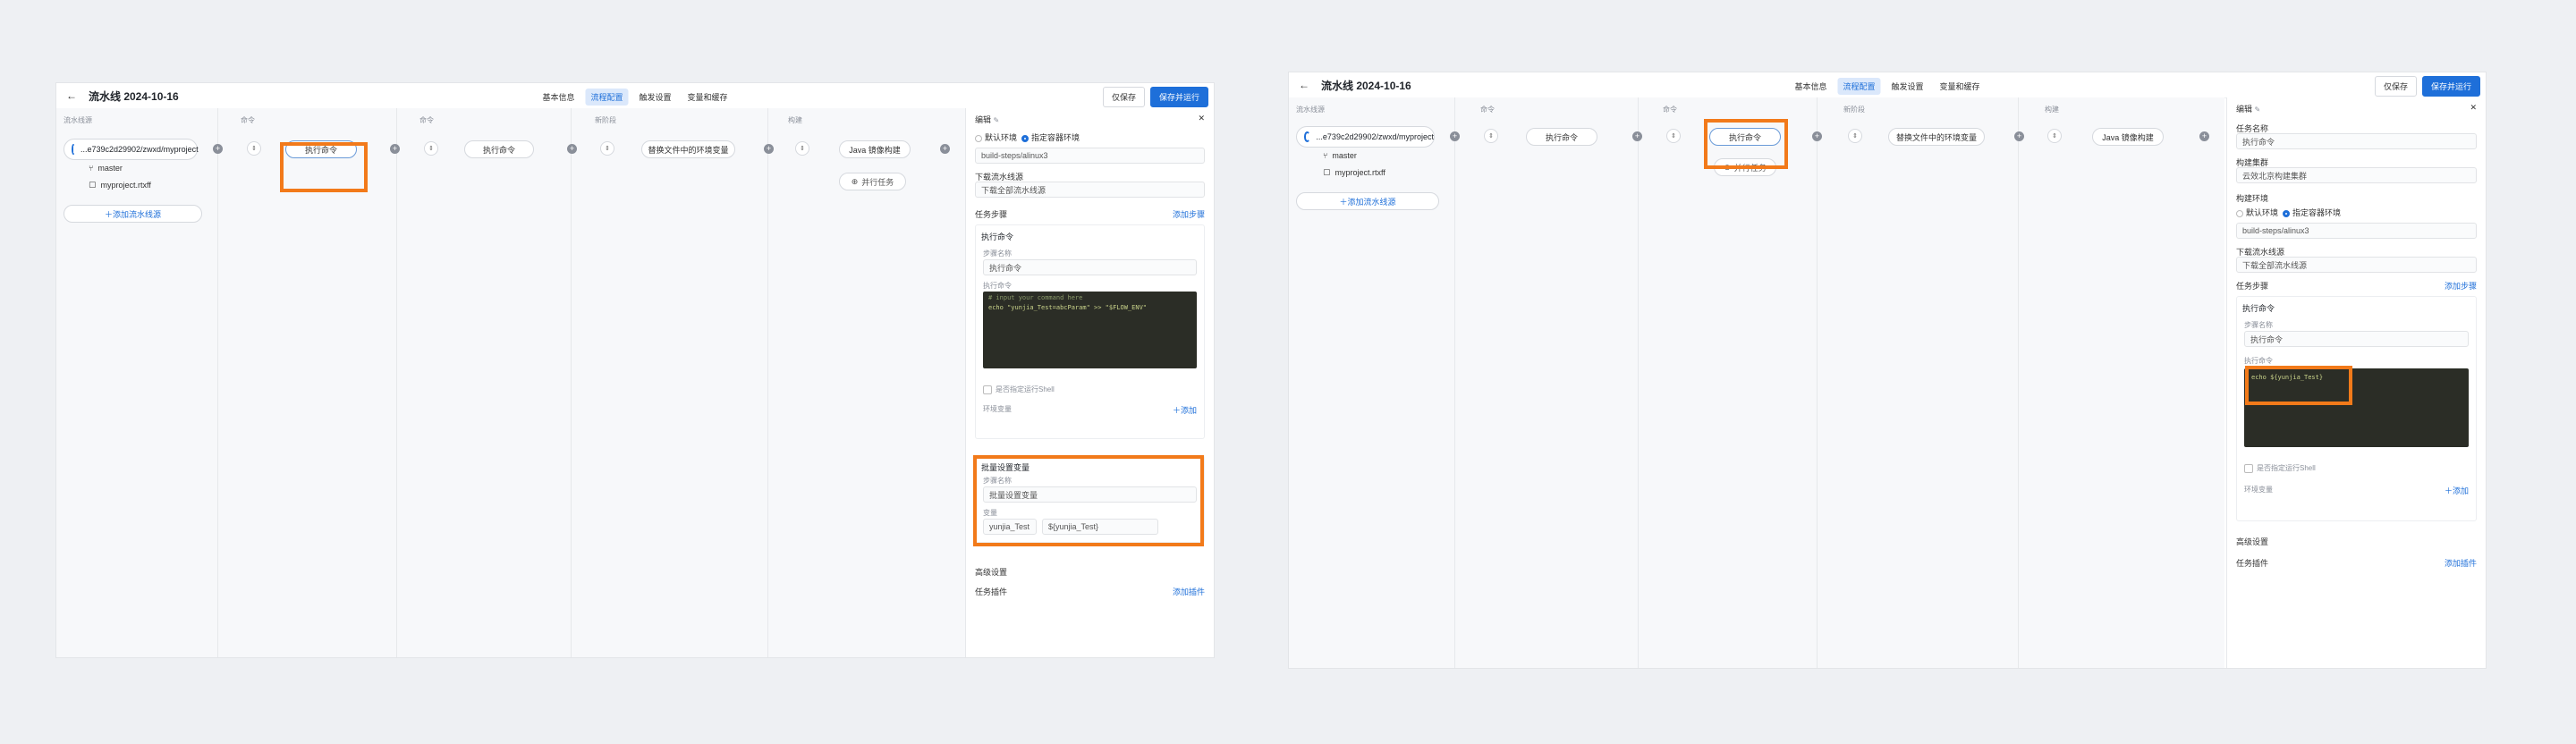 This screenshot has width=2576, height=744. What do you see at coordinates (795, 120) in the screenshot?
I see `column-header-build: 构建` at bounding box center [795, 120].